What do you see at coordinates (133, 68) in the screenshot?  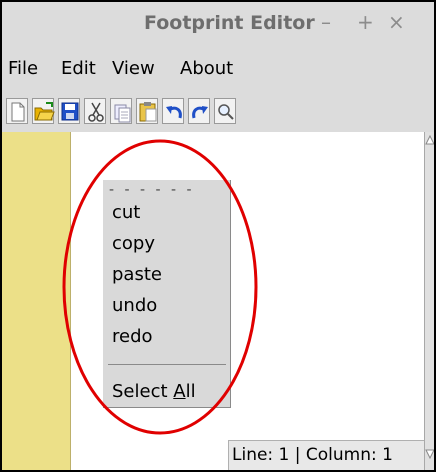 I see `menu-view: View` at bounding box center [133, 68].